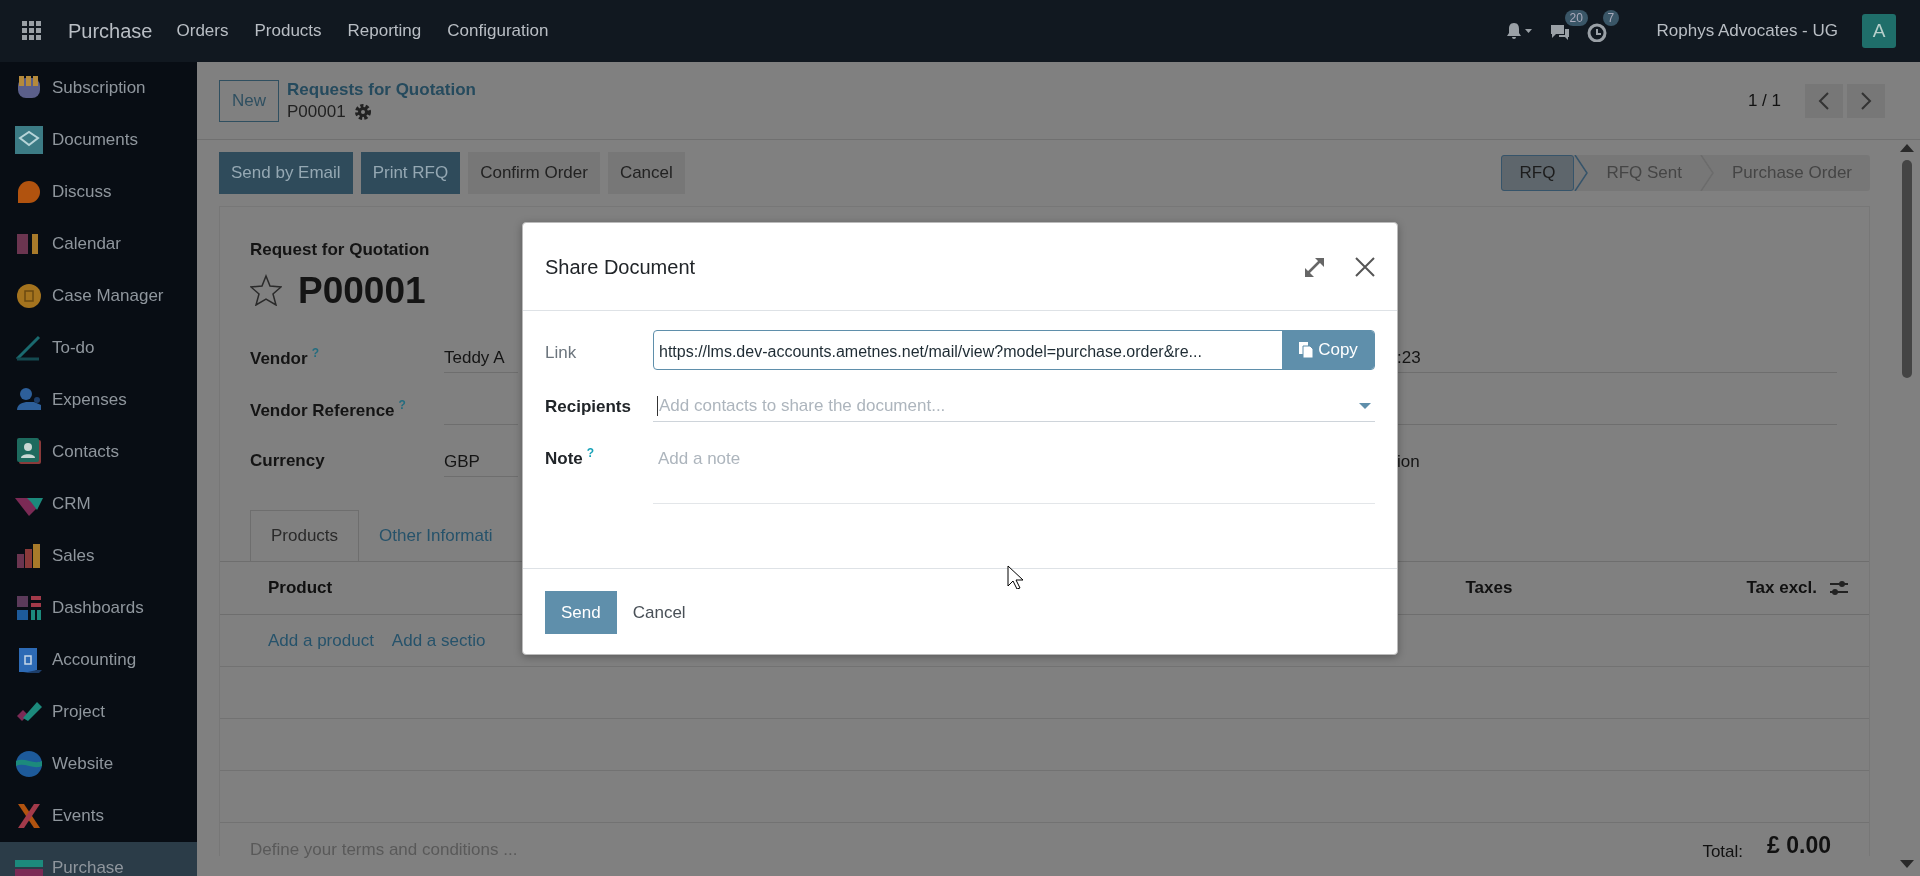 This screenshot has height=876, width=1920. I want to click on status-step: RFQ, so click(1537, 173).